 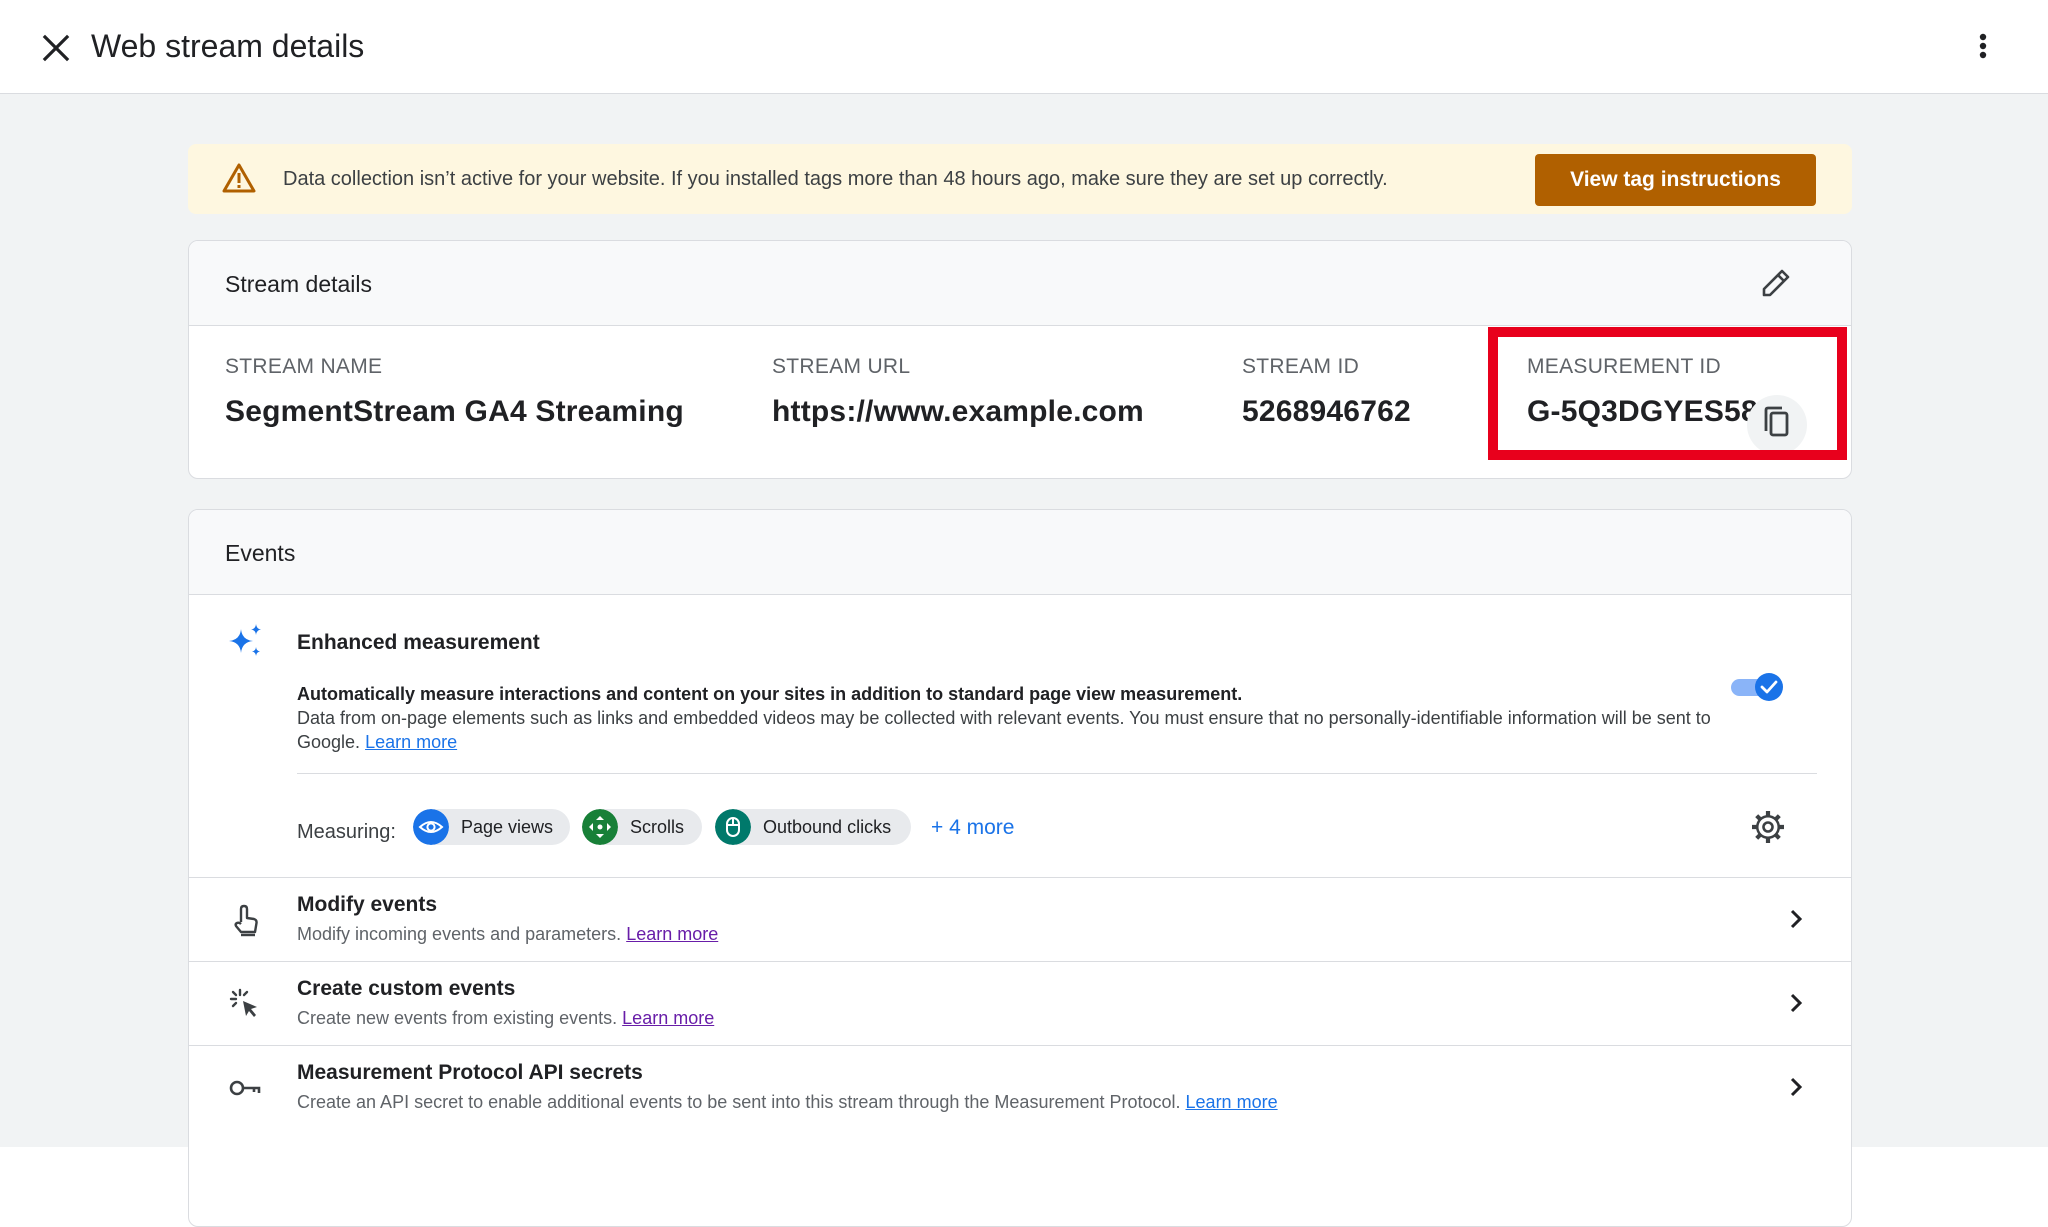 I want to click on view-tag-instructions-button: View tag instructions, so click(x=1675, y=180).